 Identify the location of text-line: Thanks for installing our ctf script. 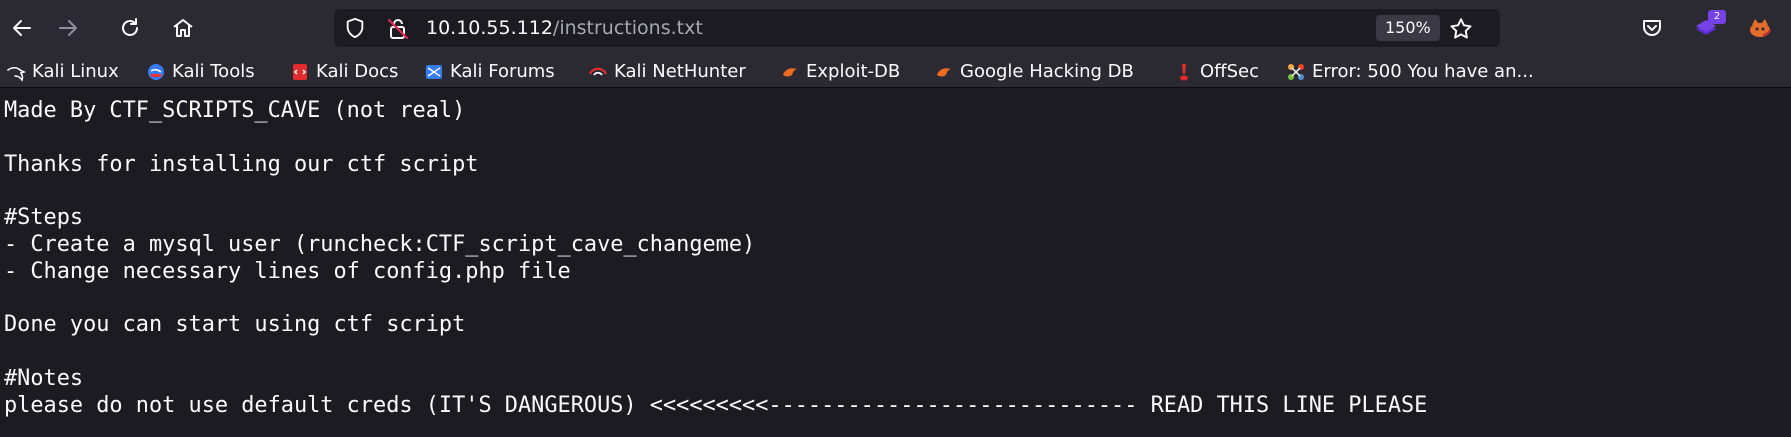
(241, 164).